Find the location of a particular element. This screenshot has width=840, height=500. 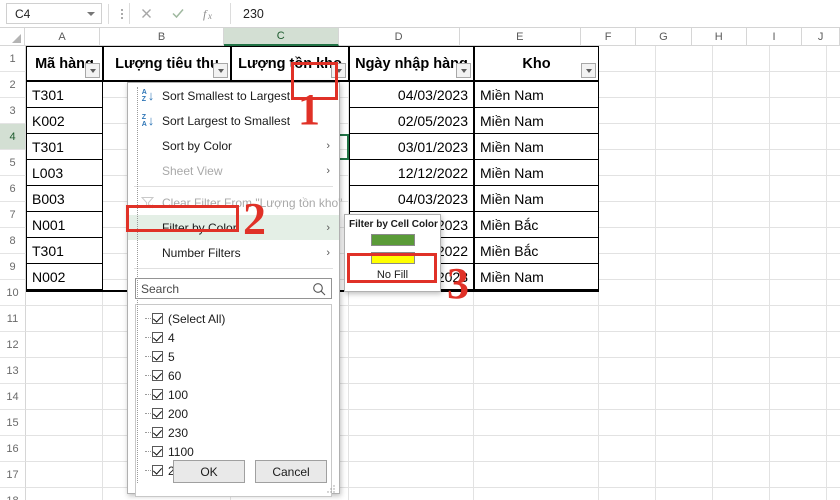

row-header-11: 11 is located at coordinates (13, 319).